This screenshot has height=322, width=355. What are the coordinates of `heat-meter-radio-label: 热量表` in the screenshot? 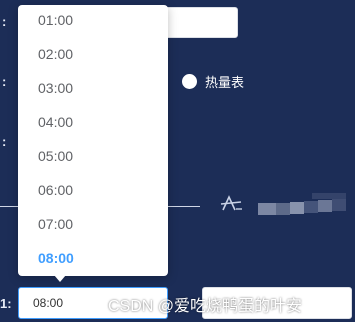 It's located at (225, 82).